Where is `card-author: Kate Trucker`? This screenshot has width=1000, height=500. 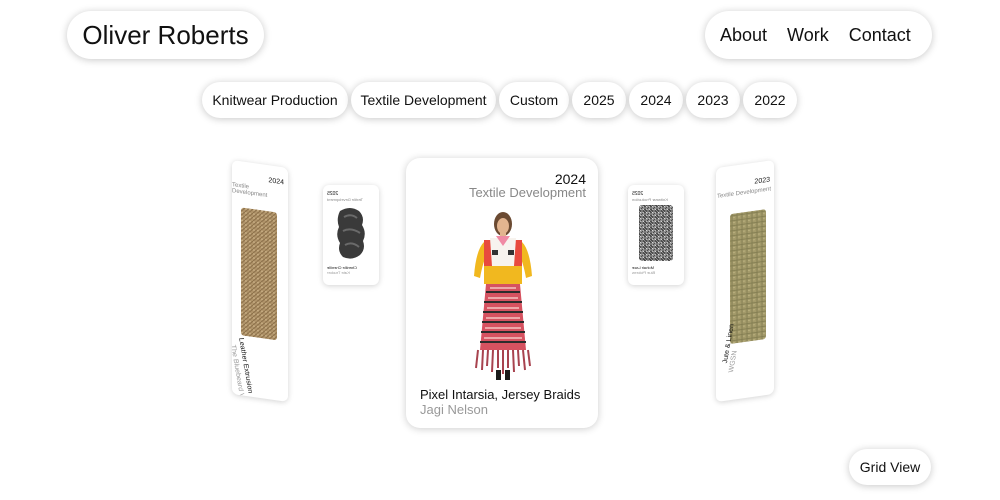 card-author: Kate Trucker is located at coordinates (338, 272).